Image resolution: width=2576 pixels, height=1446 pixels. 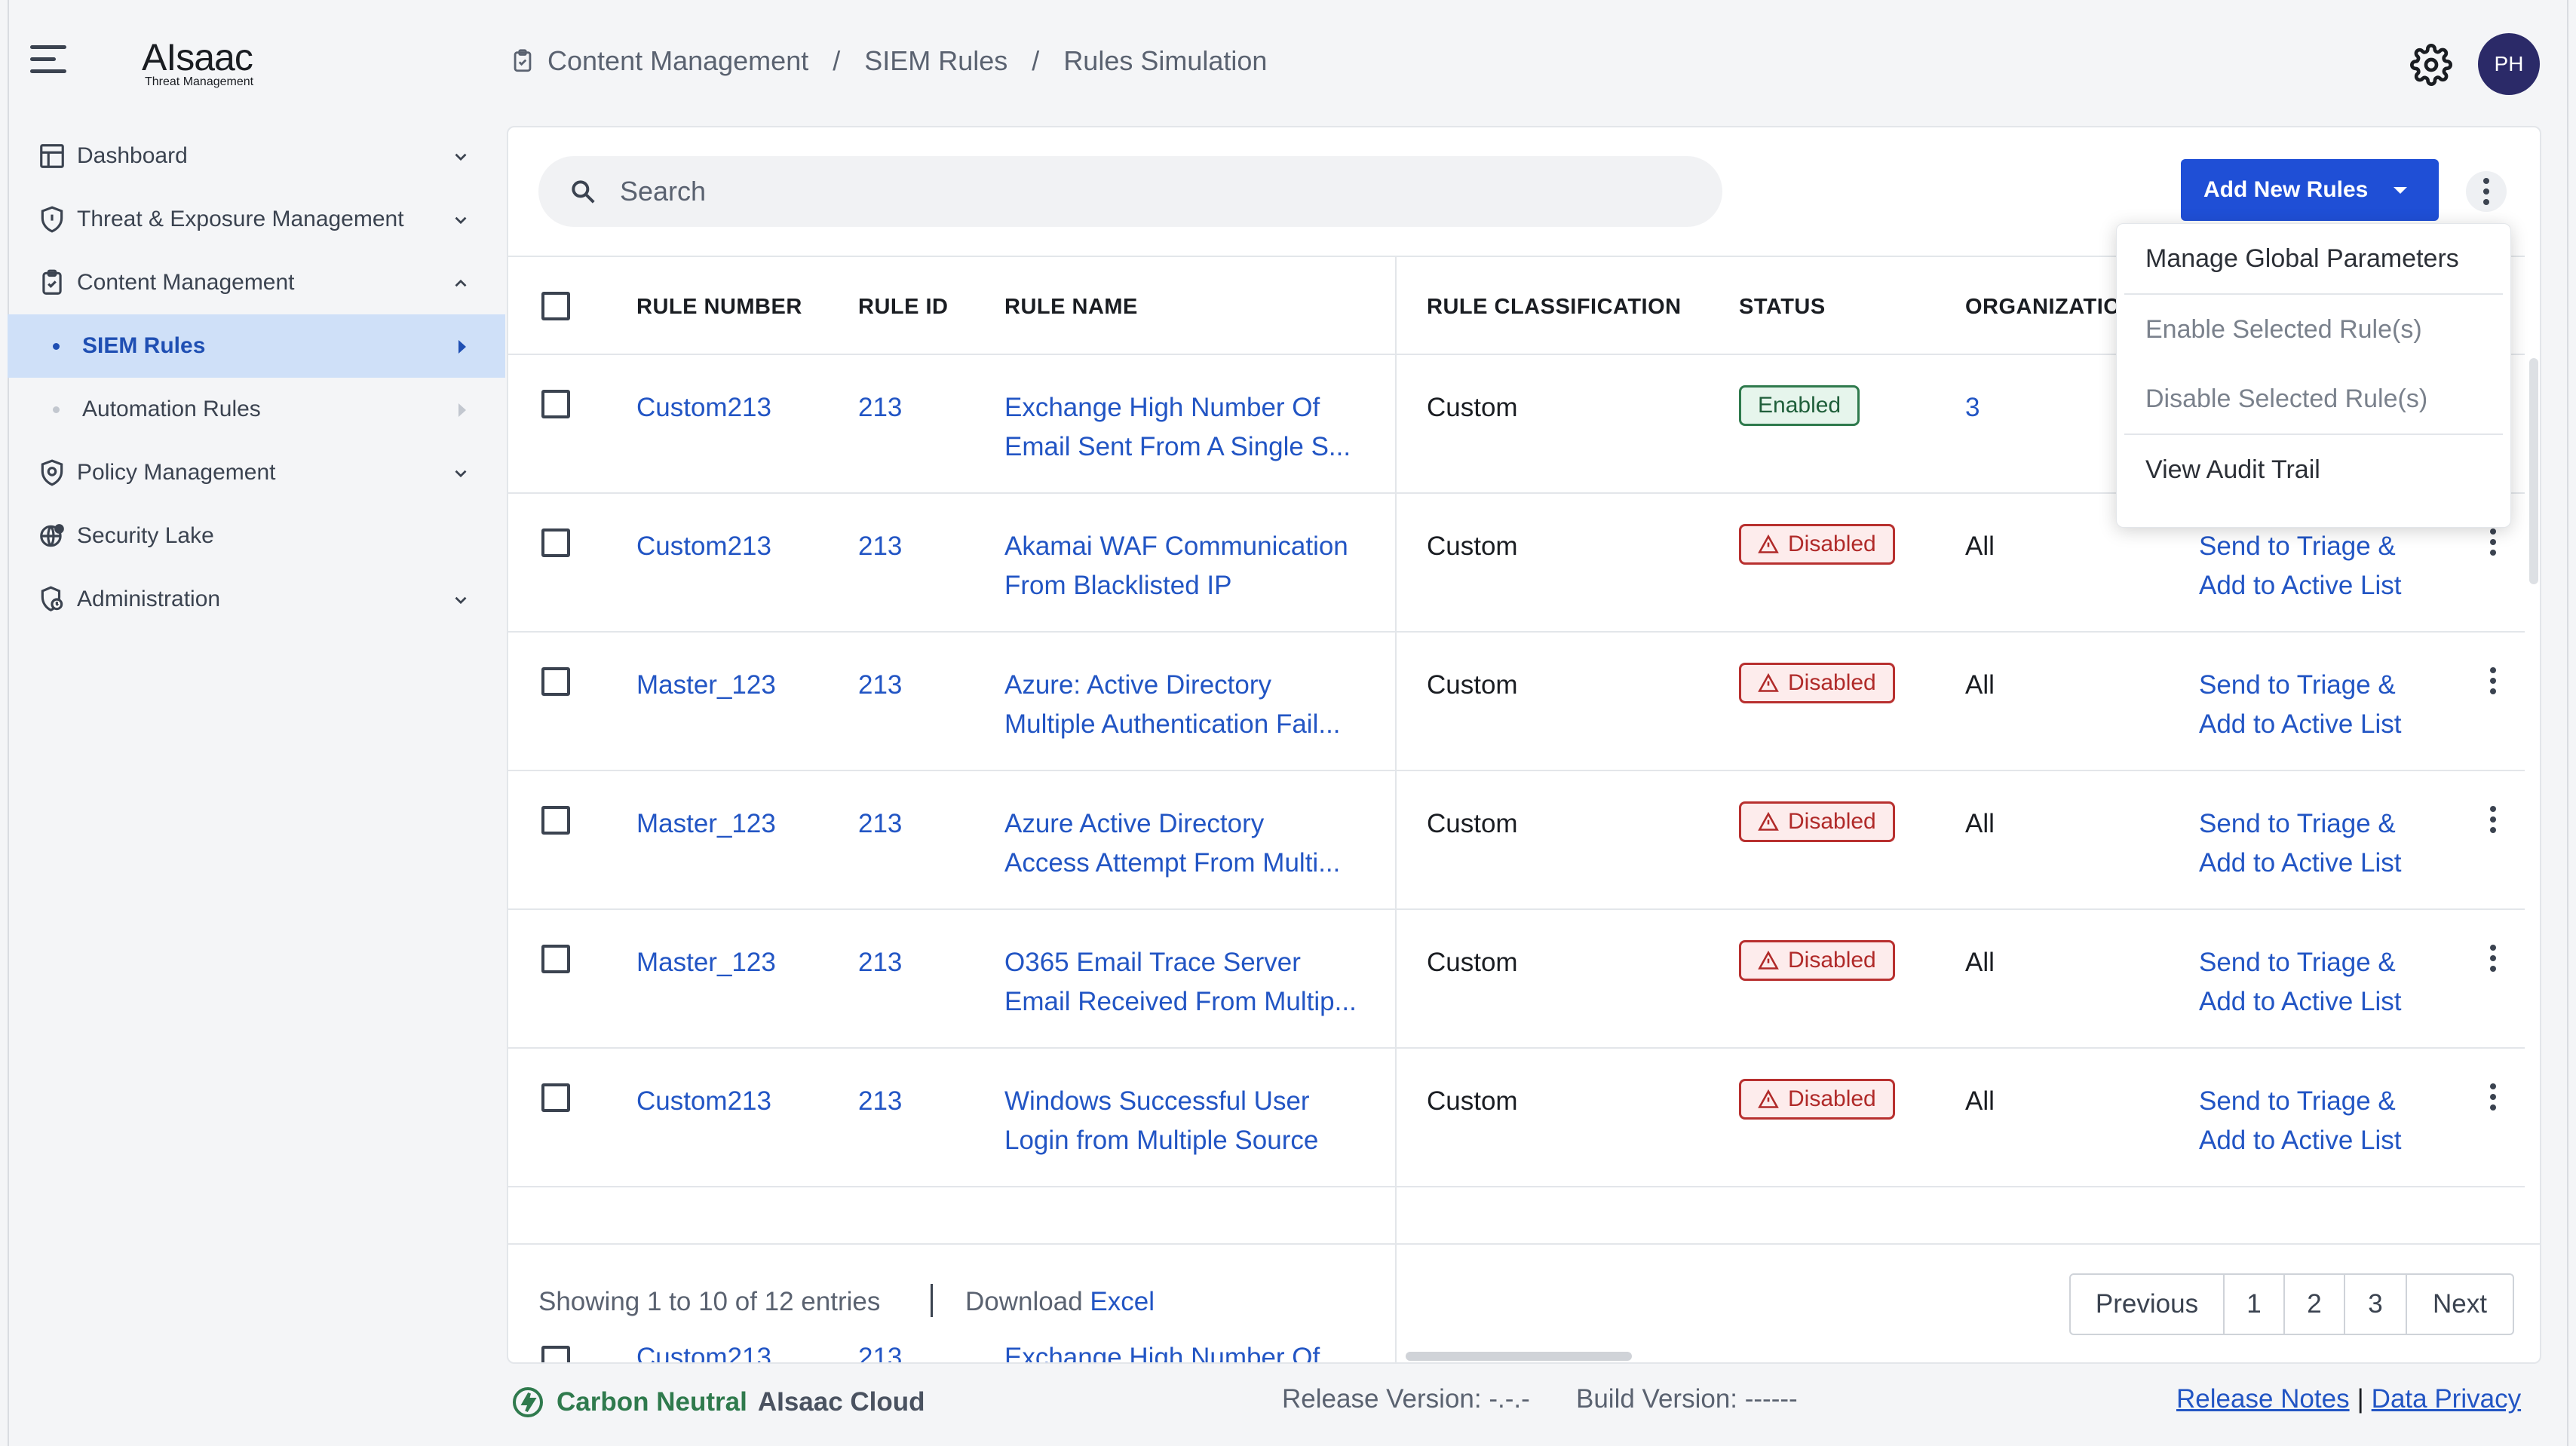 What do you see at coordinates (719, 307) in the screenshot?
I see `header-rule-number: RULE NUMBER` at bounding box center [719, 307].